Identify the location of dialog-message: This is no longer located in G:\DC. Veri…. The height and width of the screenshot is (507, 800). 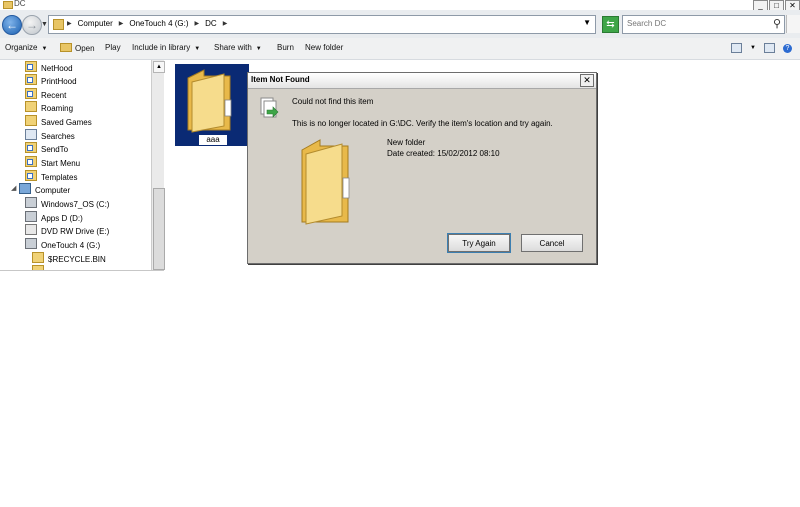
(422, 123).